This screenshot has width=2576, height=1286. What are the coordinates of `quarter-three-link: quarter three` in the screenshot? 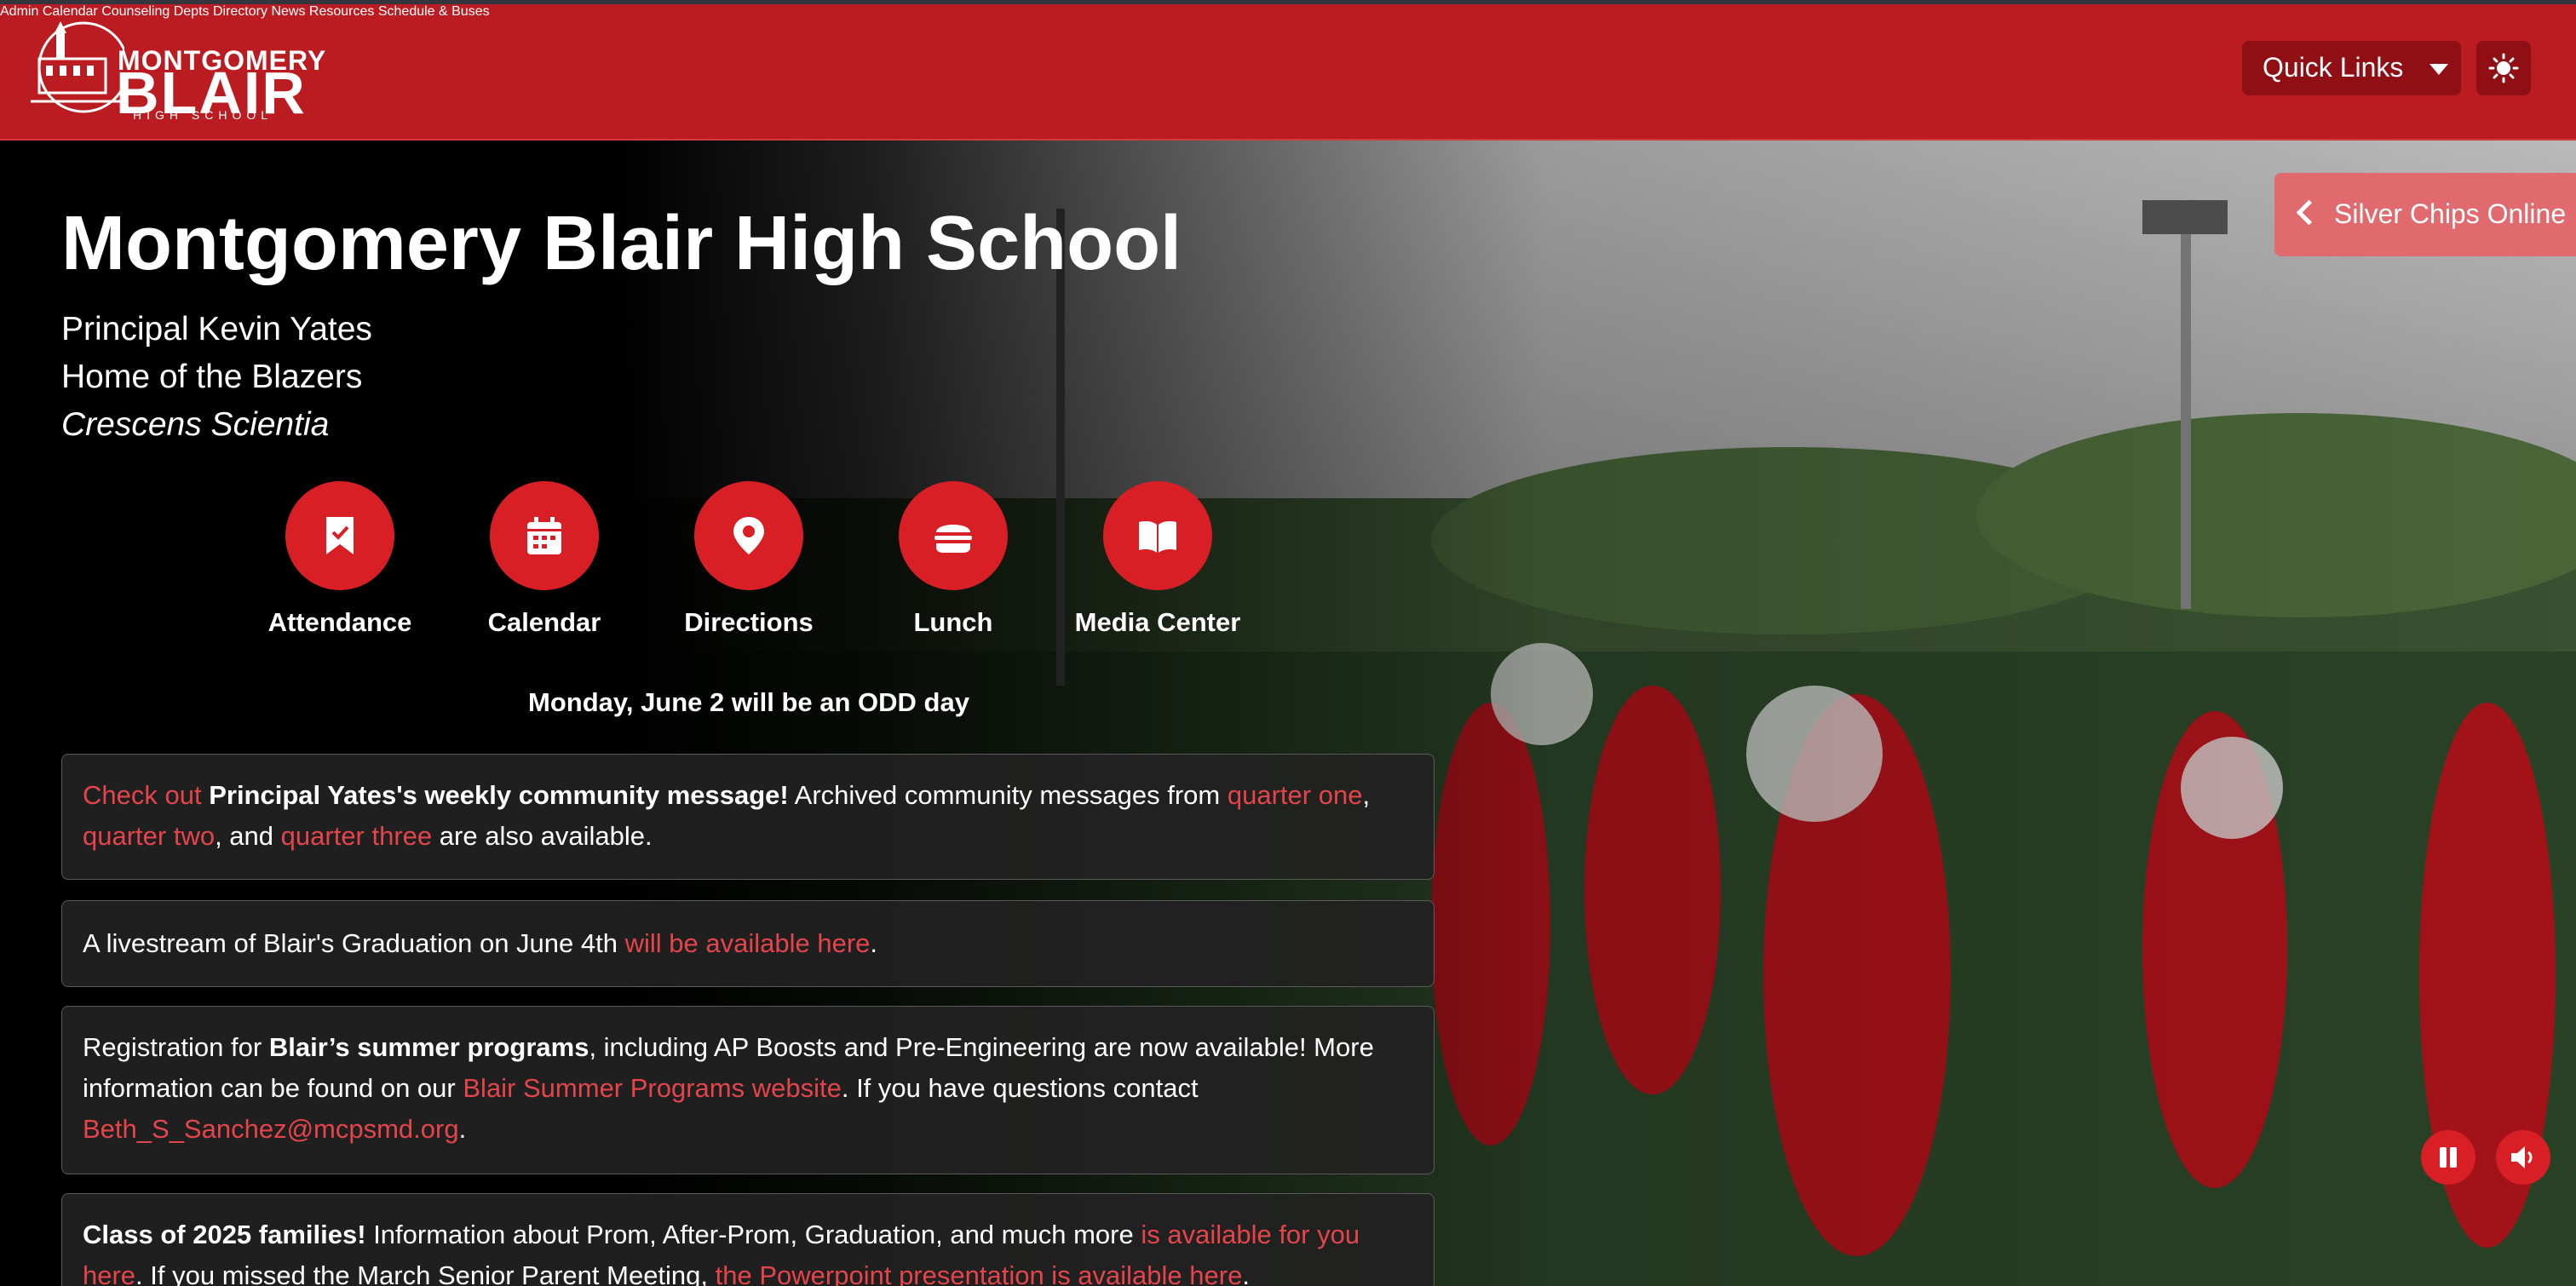 It's located at (357, 836).